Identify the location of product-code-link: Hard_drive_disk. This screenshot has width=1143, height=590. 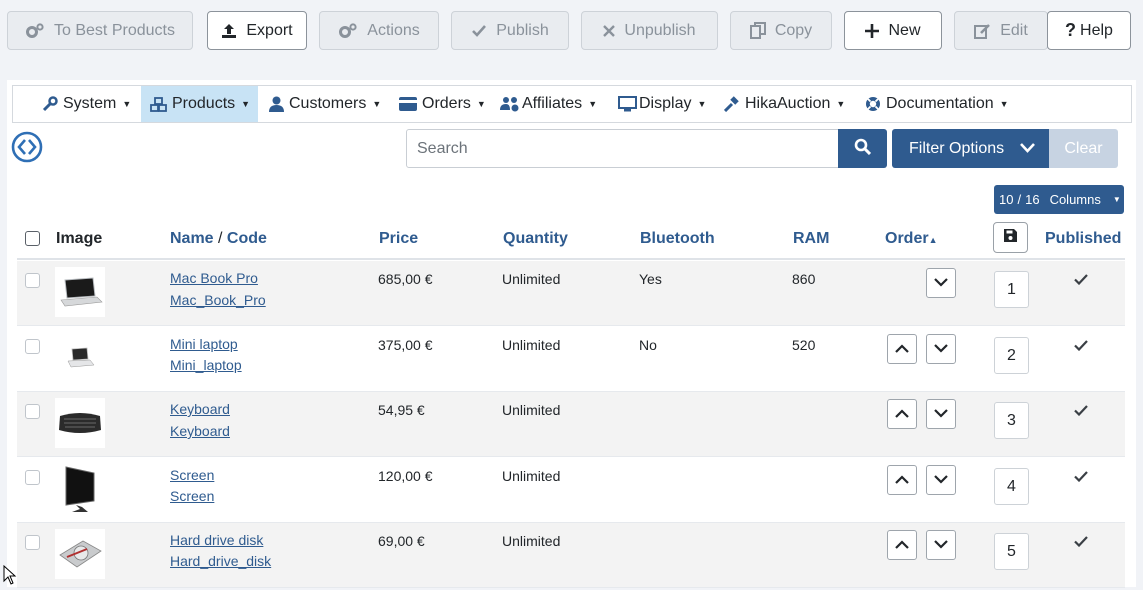
(220, 561).